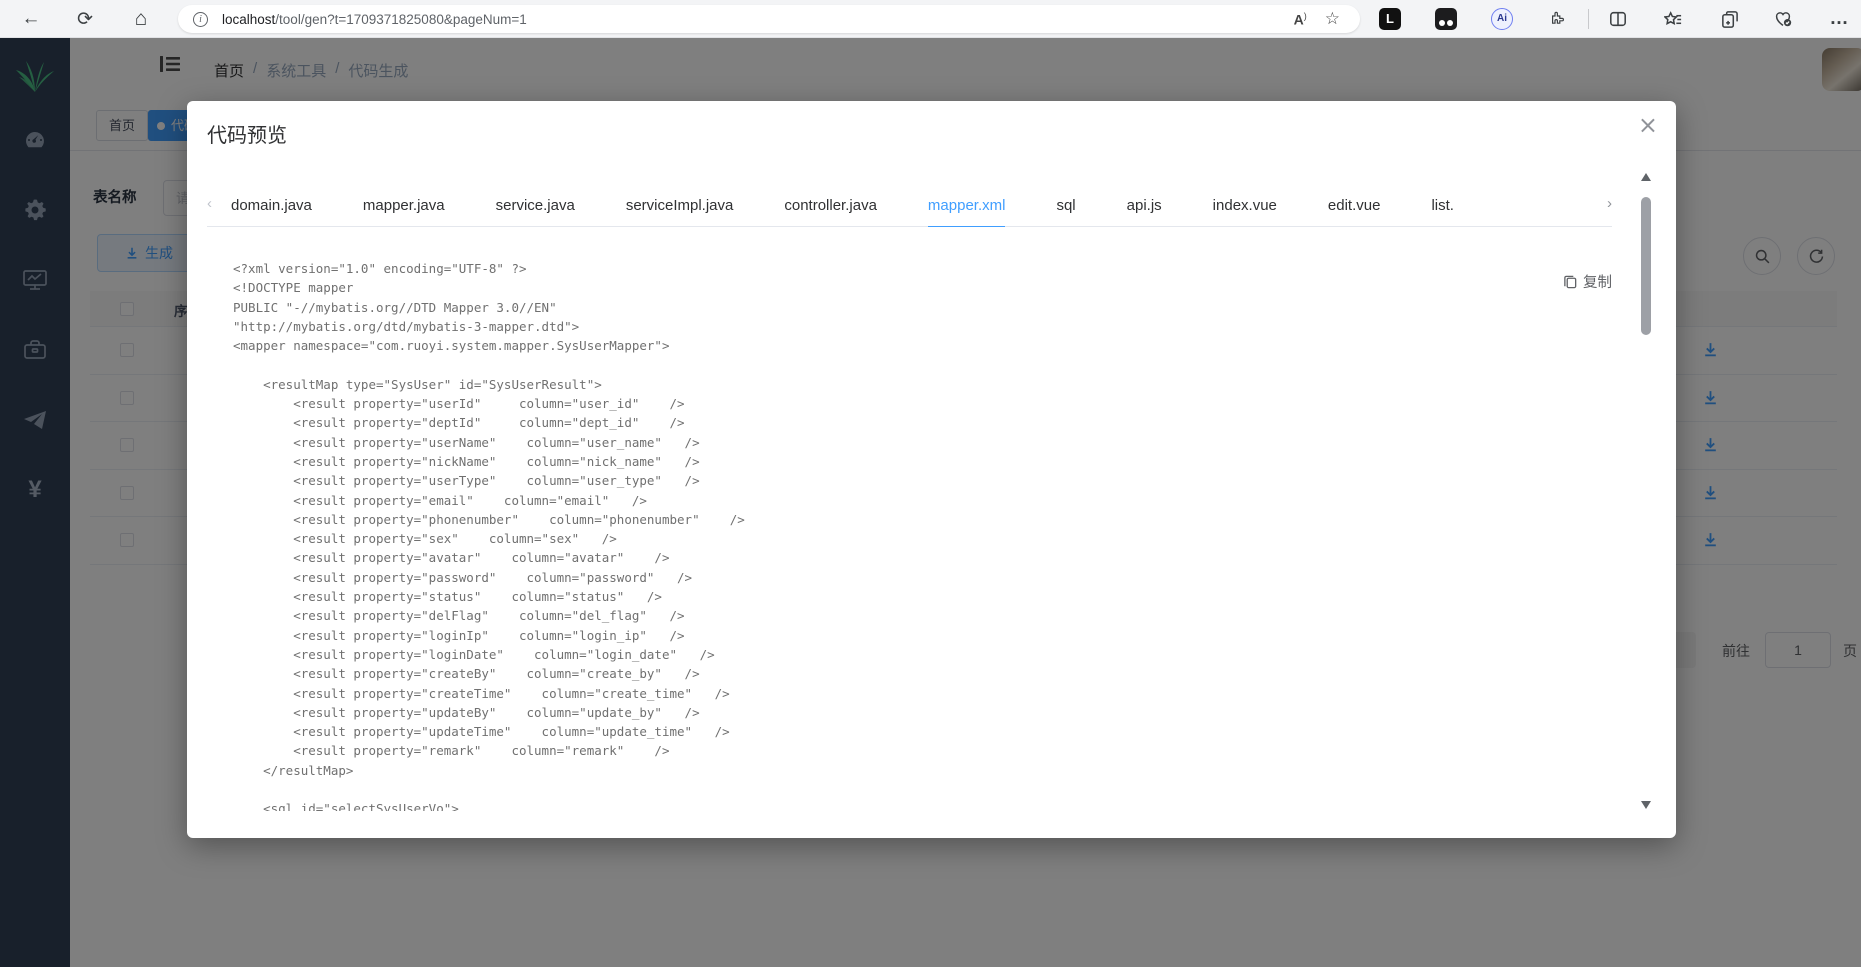 Image resolution: width=1861 pixels, height=967 pixels. I want to click on dialog-title: 代码预览, so click(247, 136).